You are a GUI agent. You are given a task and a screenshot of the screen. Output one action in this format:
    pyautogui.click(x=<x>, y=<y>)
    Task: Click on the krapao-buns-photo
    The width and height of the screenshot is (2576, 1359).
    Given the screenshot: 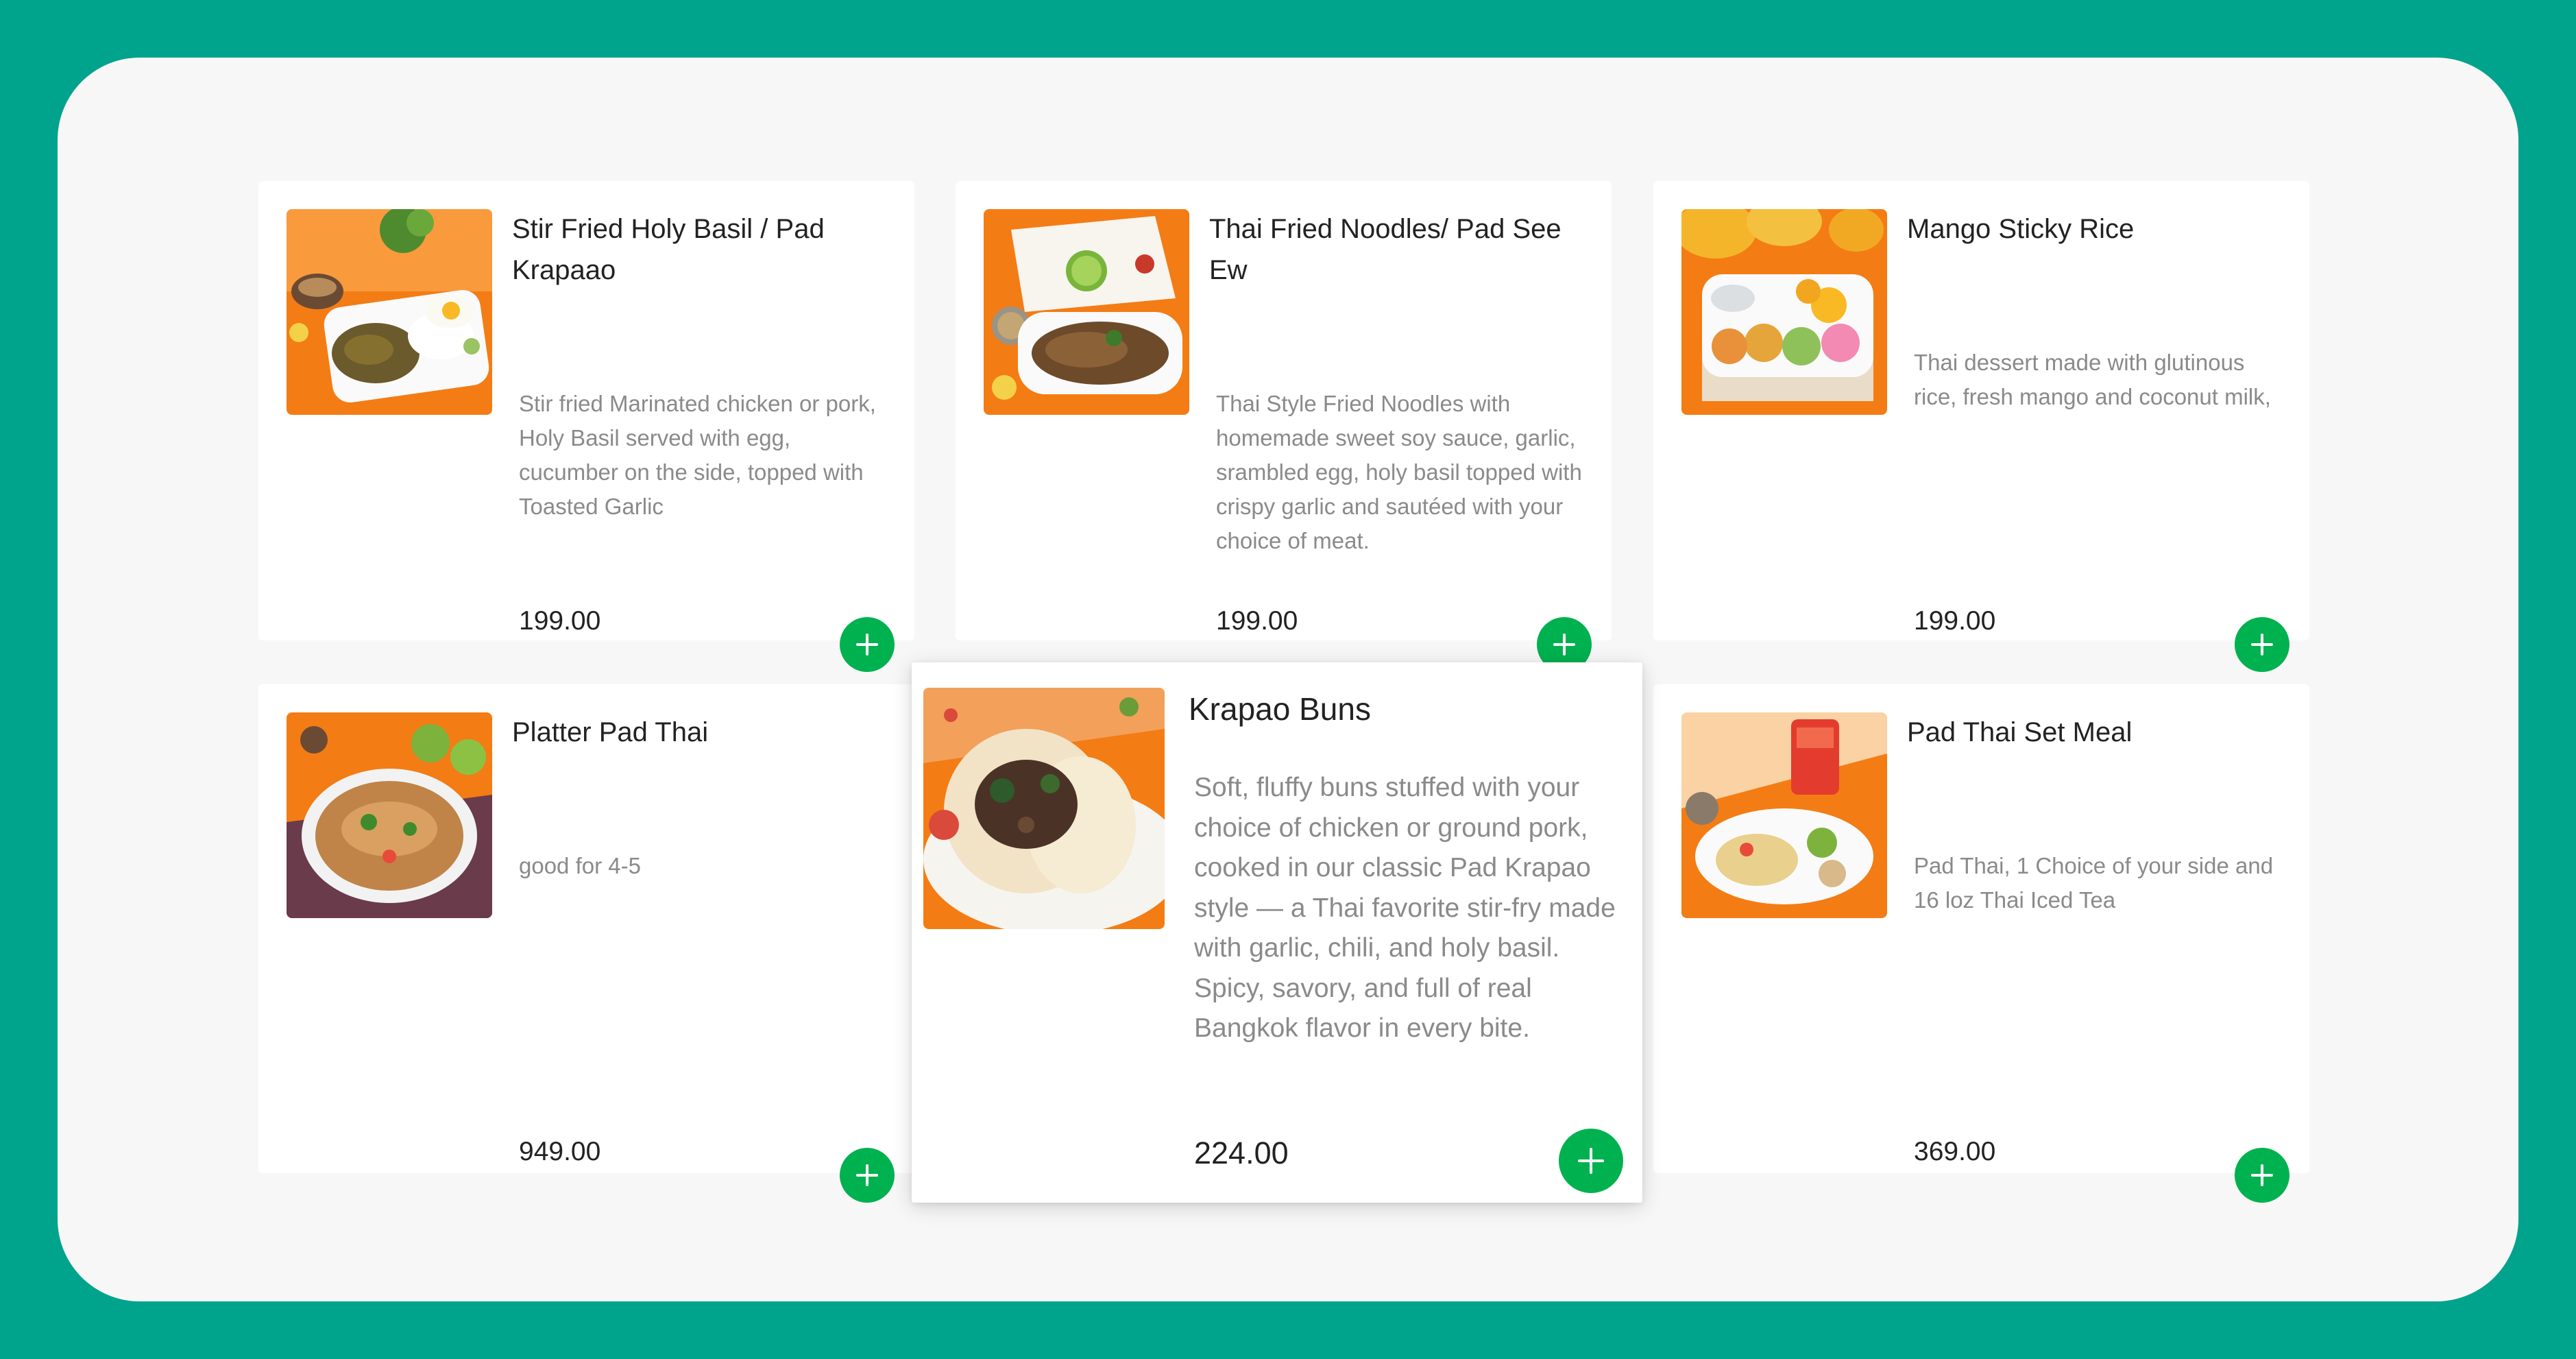 What is the action you would take?
    pyautogui.click(x=1044, y=809)
    